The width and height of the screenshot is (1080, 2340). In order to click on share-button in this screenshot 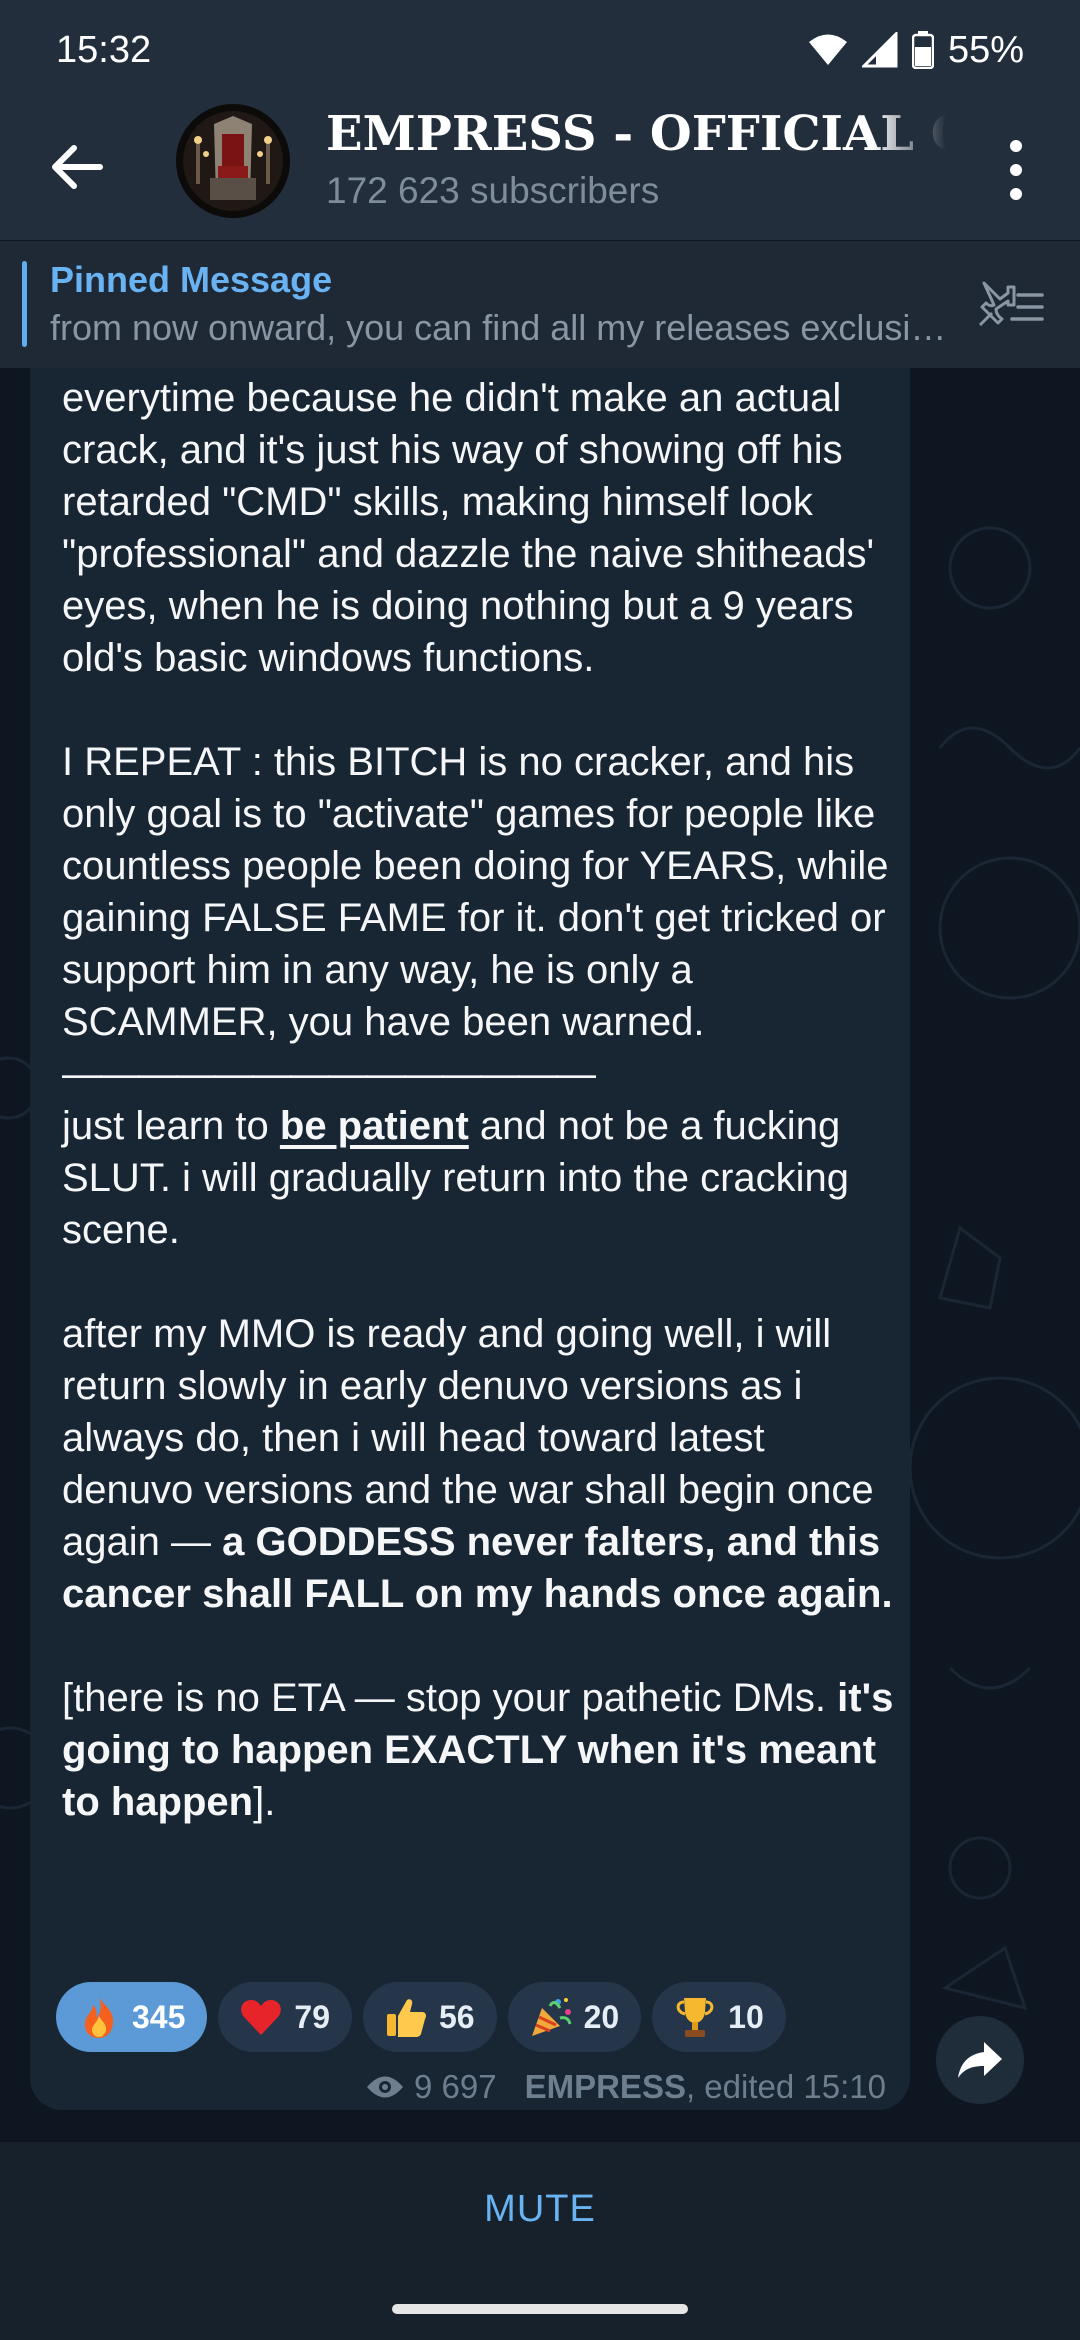, I will do `click(980, 2060)`.